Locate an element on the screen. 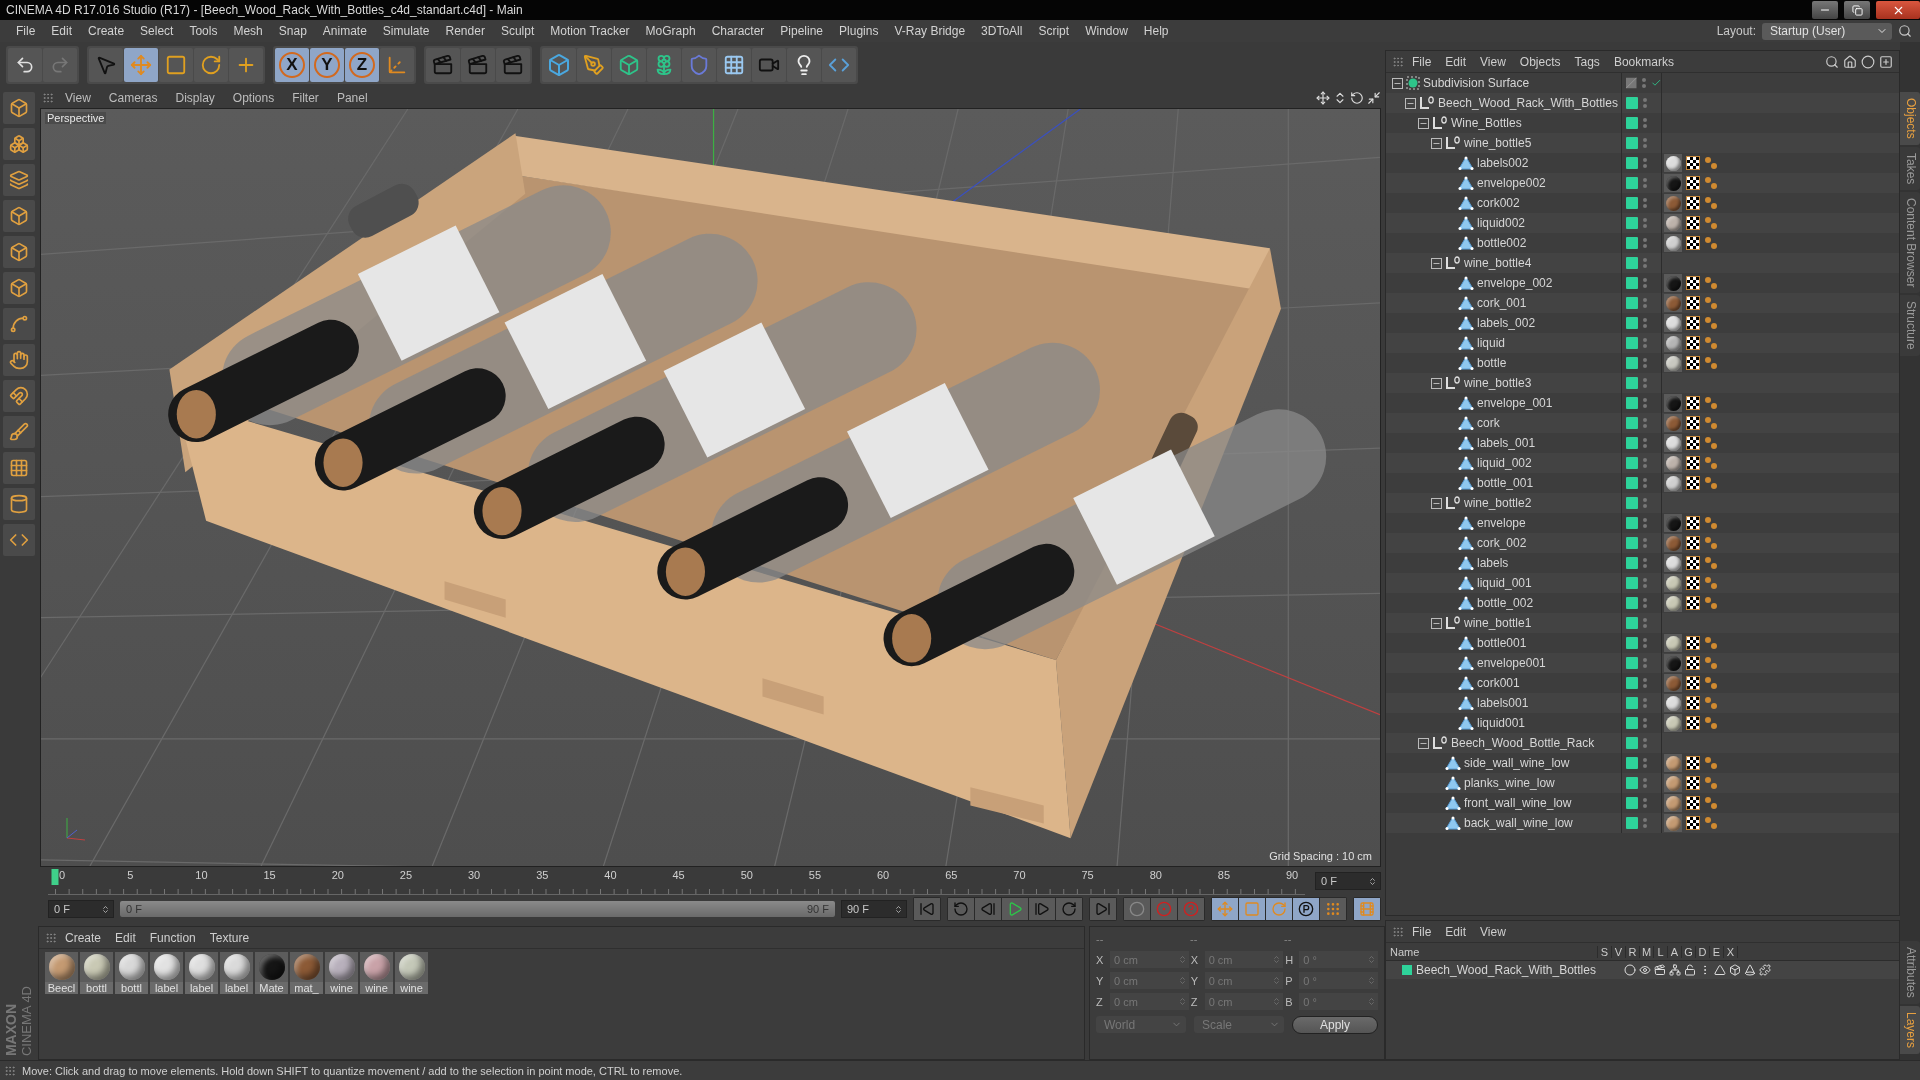 This screenshot has height=1080, width=1920. pan-icon is located at coordinates (1323, 98).